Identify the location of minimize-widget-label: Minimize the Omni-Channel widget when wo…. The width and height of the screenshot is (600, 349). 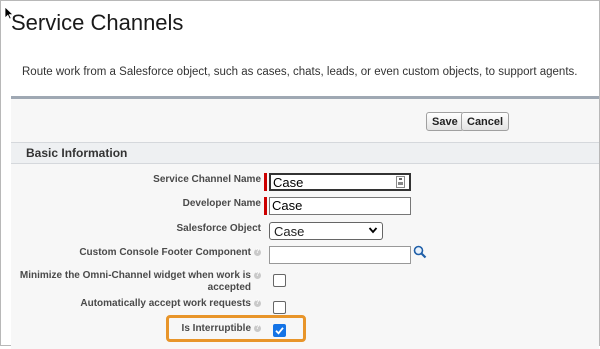
(135, 282).